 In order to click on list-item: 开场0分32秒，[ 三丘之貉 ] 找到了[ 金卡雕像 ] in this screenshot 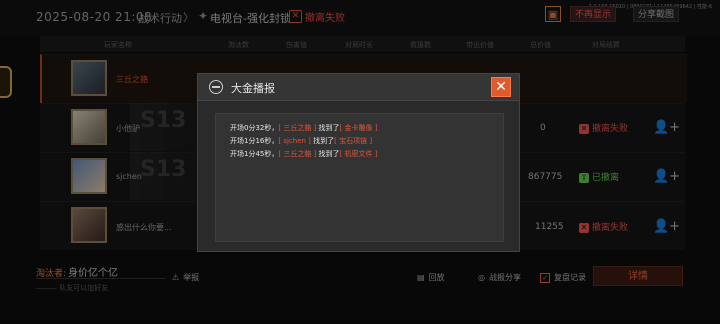, I will do `click(304, 128)`.